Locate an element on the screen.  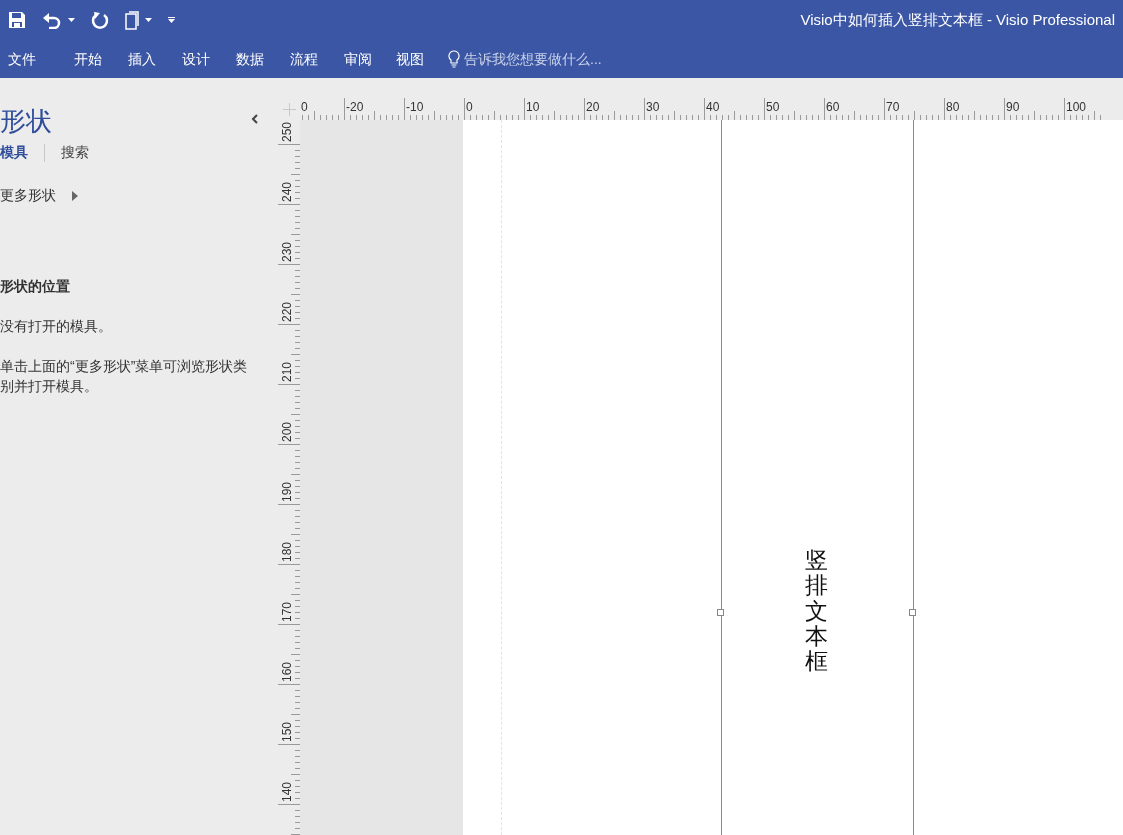
undo-icon is located at coordinates (52, 20).